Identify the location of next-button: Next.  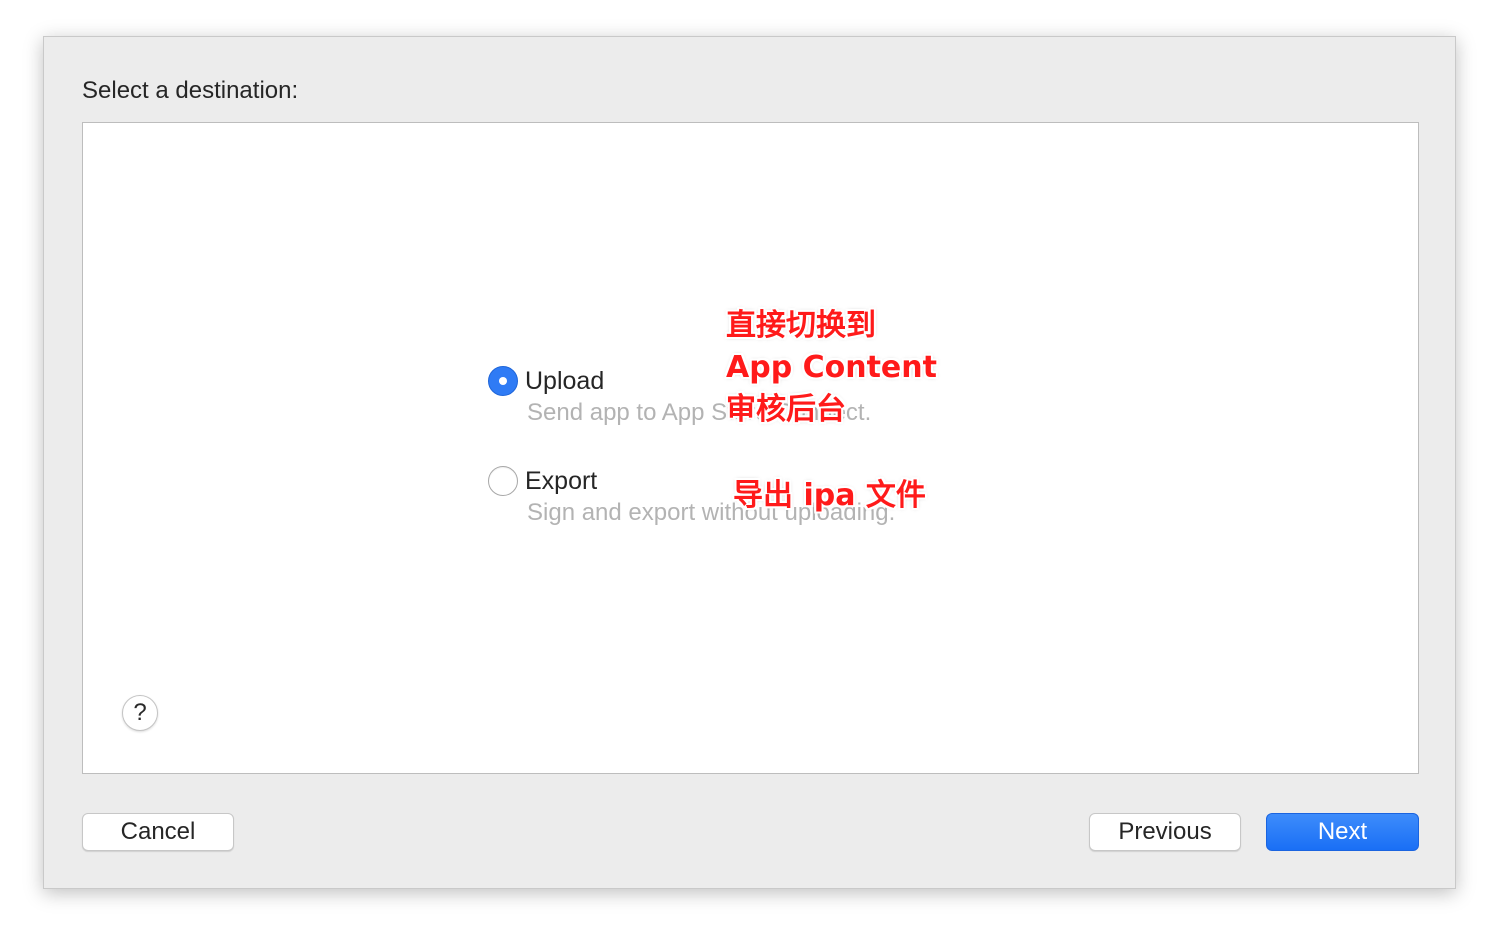
(1342, 832).